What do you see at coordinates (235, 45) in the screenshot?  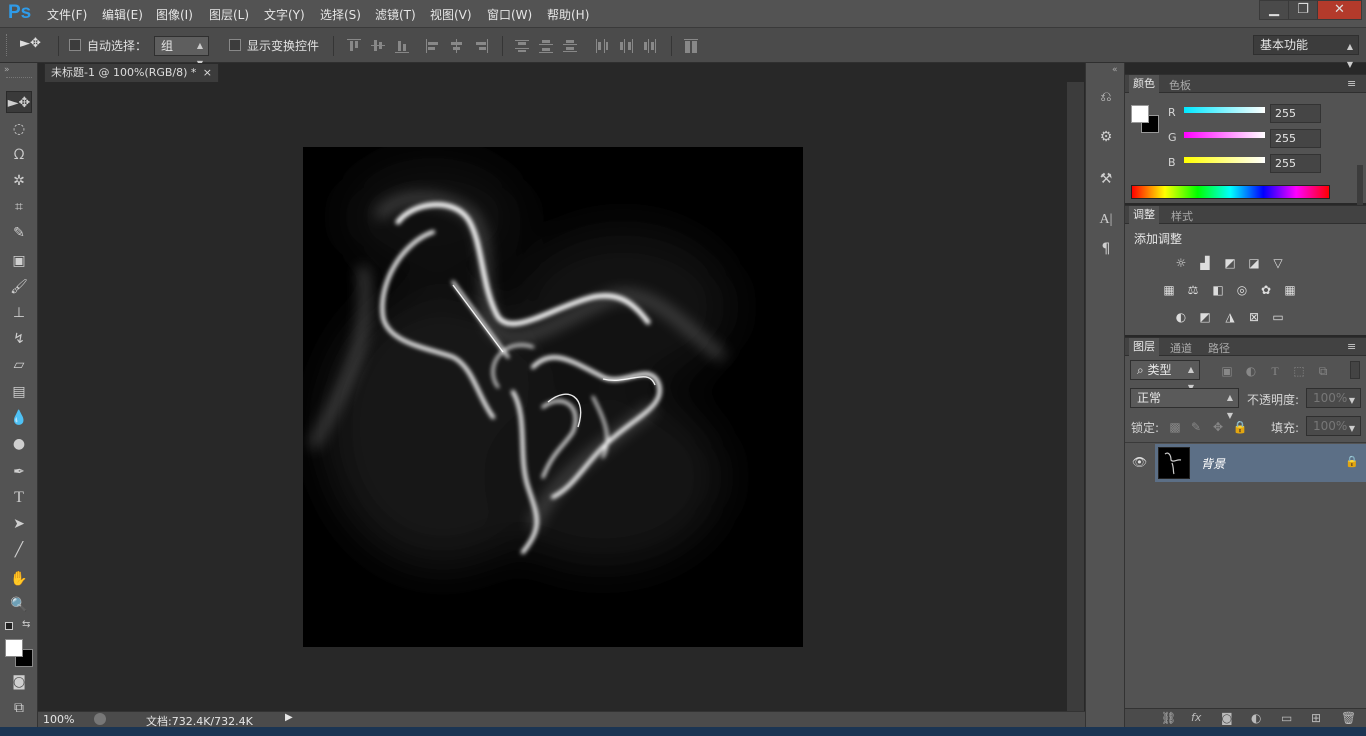 I see `show-transform-checkbox` at bounding box center [235, 45].